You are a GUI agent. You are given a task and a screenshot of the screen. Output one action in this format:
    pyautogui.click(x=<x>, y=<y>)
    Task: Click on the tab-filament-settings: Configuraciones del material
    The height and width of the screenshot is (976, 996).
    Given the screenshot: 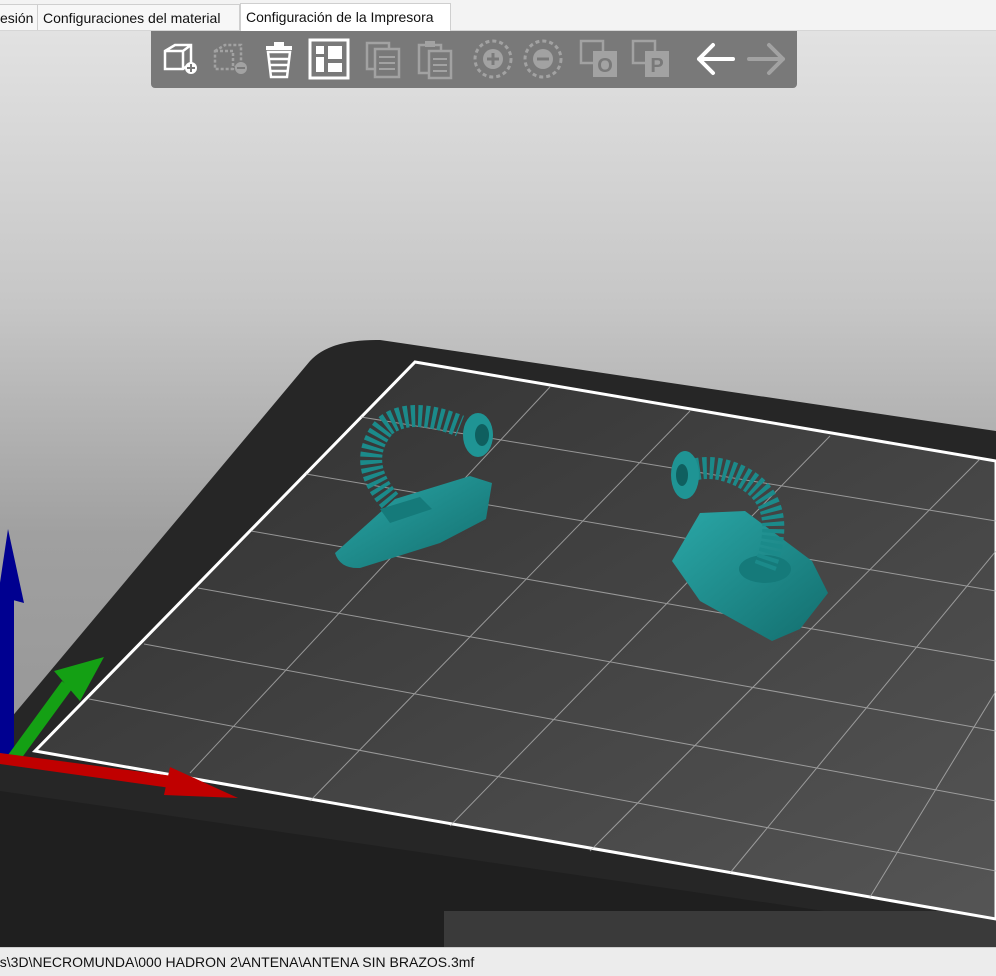 What is the action you would take?
    pyautogui.click(x=138, y=17)
    